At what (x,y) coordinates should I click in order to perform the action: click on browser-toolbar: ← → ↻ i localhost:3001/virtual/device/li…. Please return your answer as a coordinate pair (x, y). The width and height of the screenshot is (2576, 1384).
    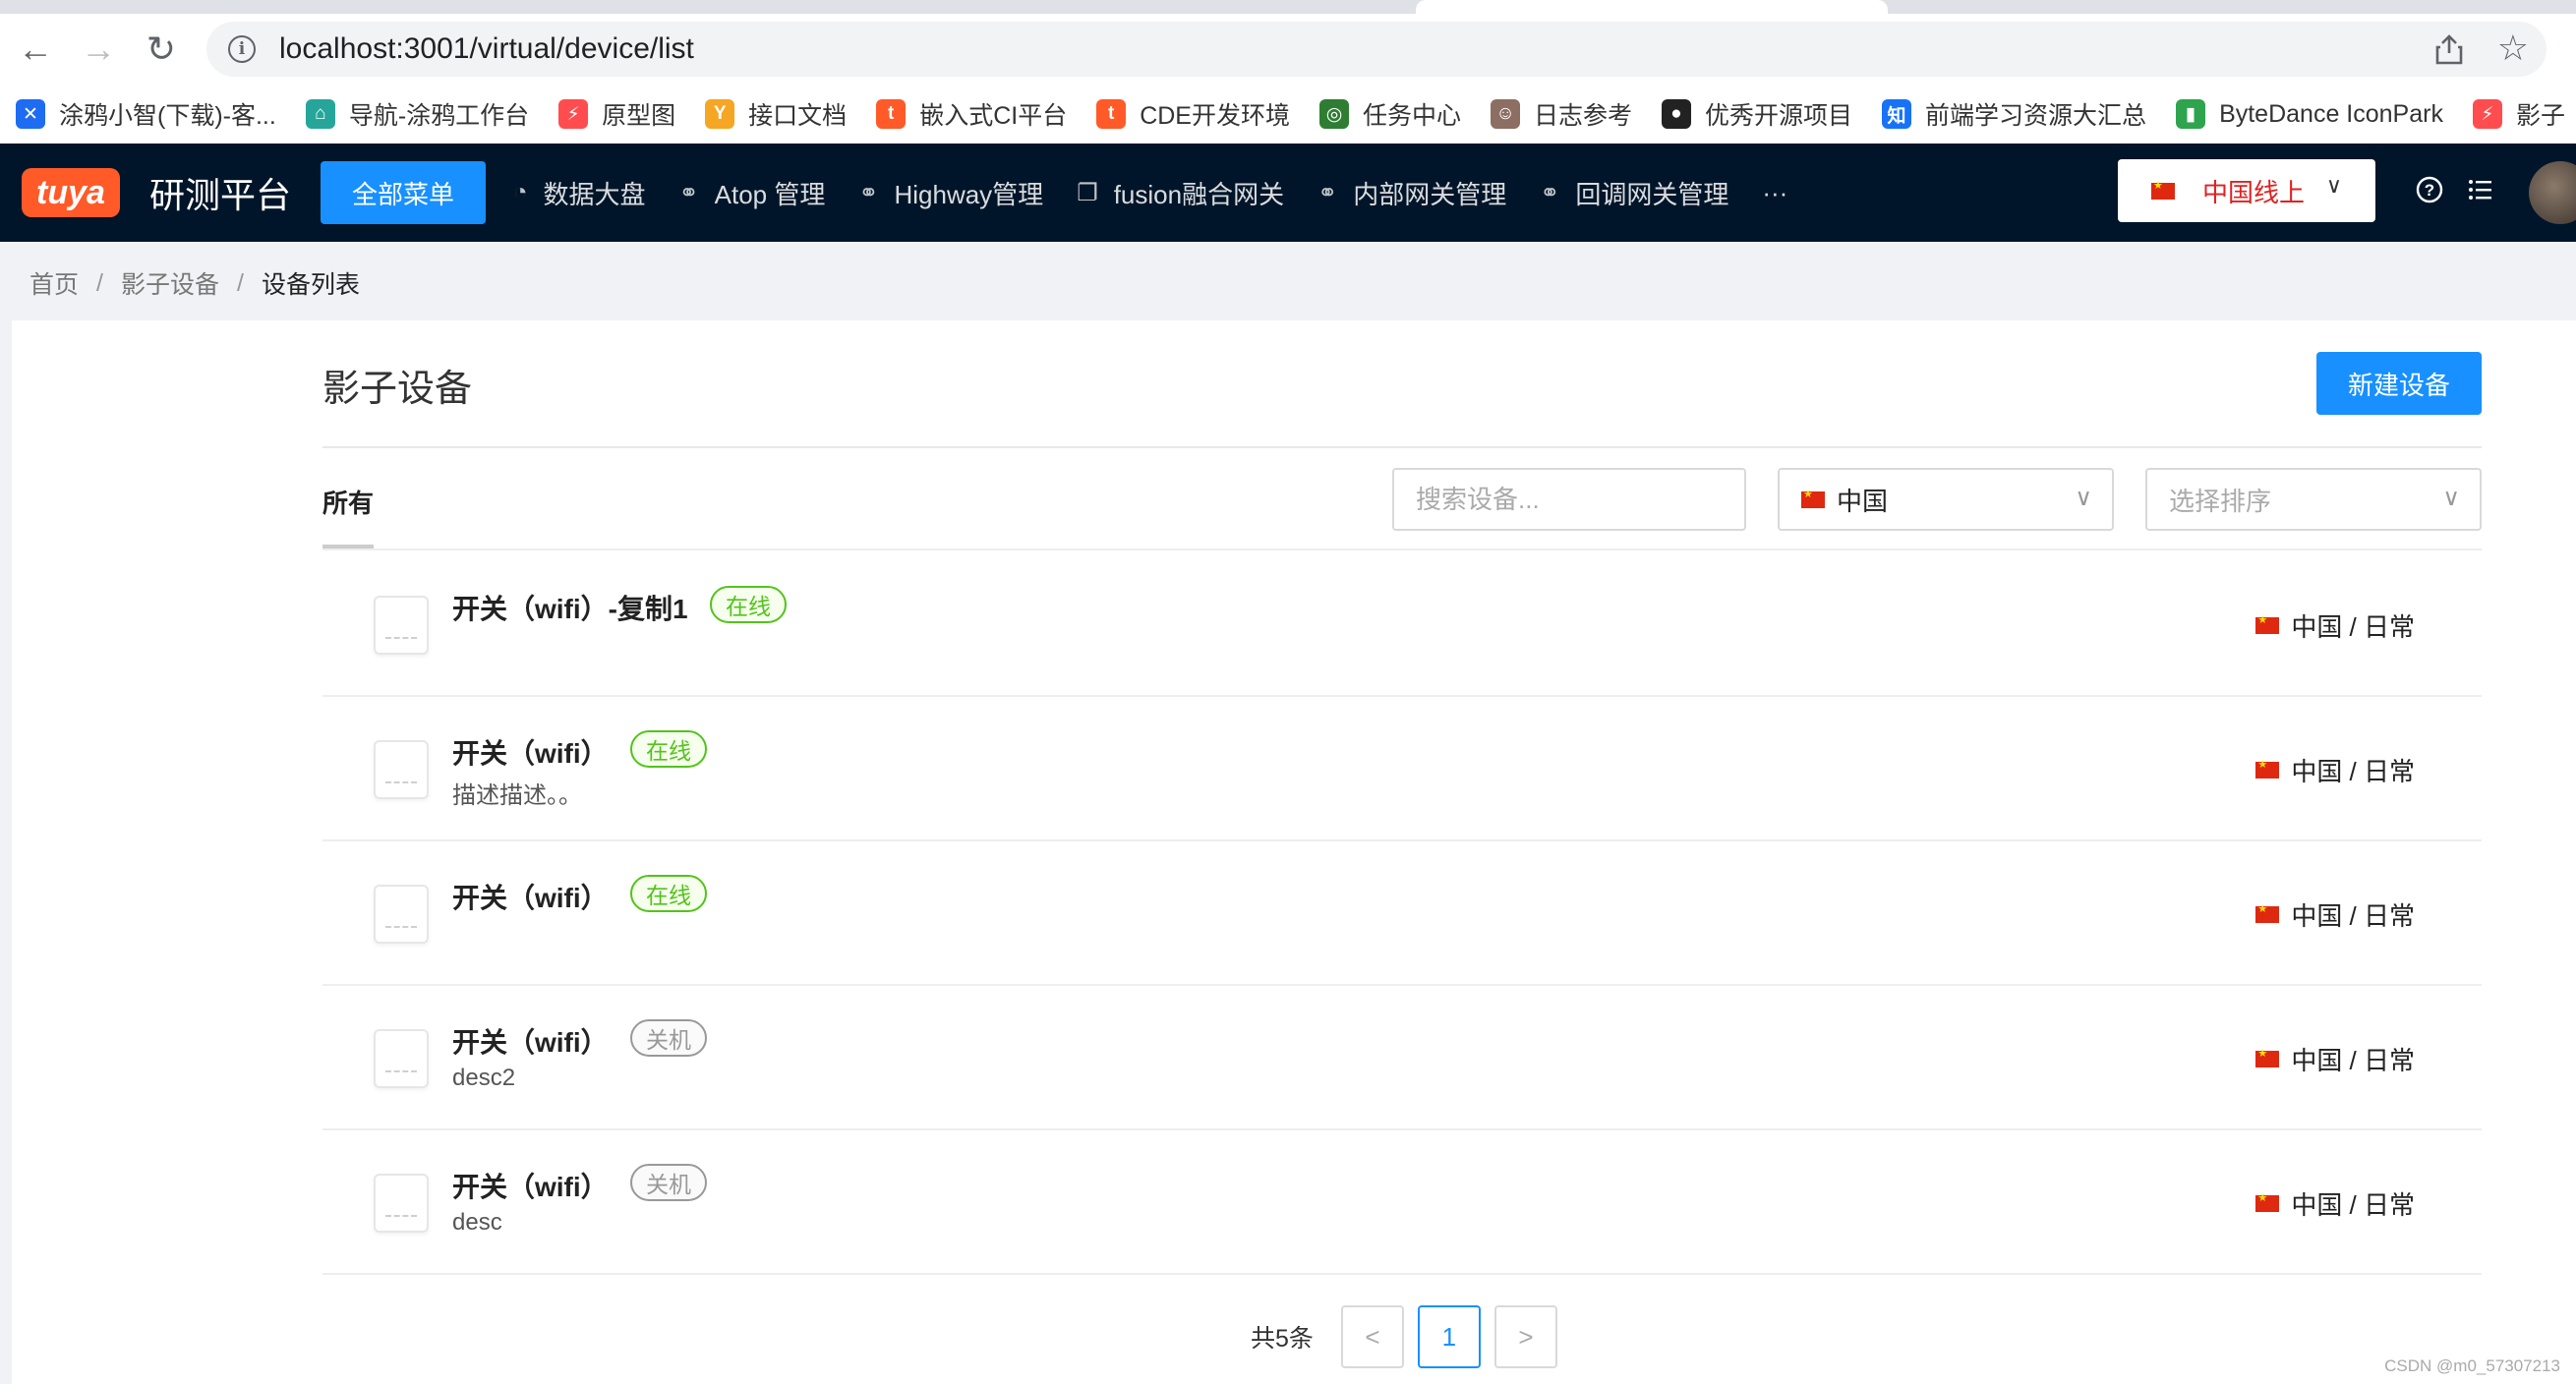
    Looking at the image, I should click on (1288, 49).